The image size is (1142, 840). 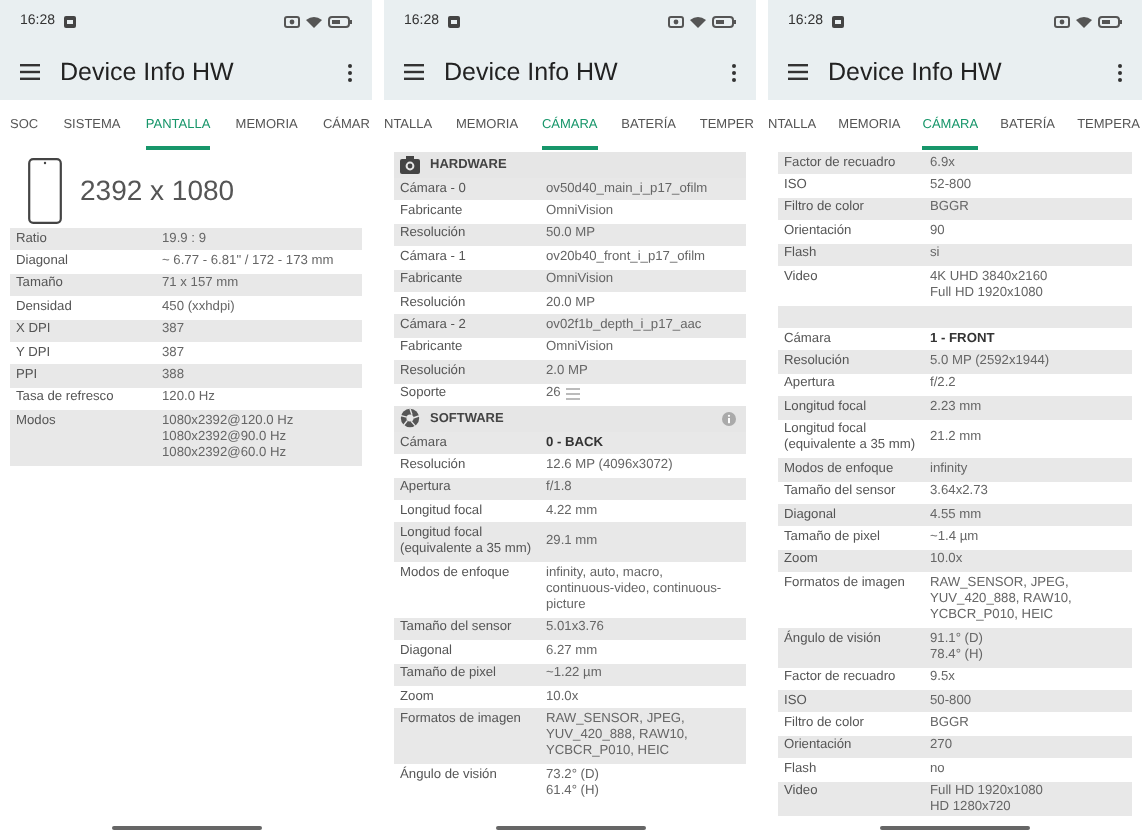 I want to click on phone-icon, so click(x=45, y=190).